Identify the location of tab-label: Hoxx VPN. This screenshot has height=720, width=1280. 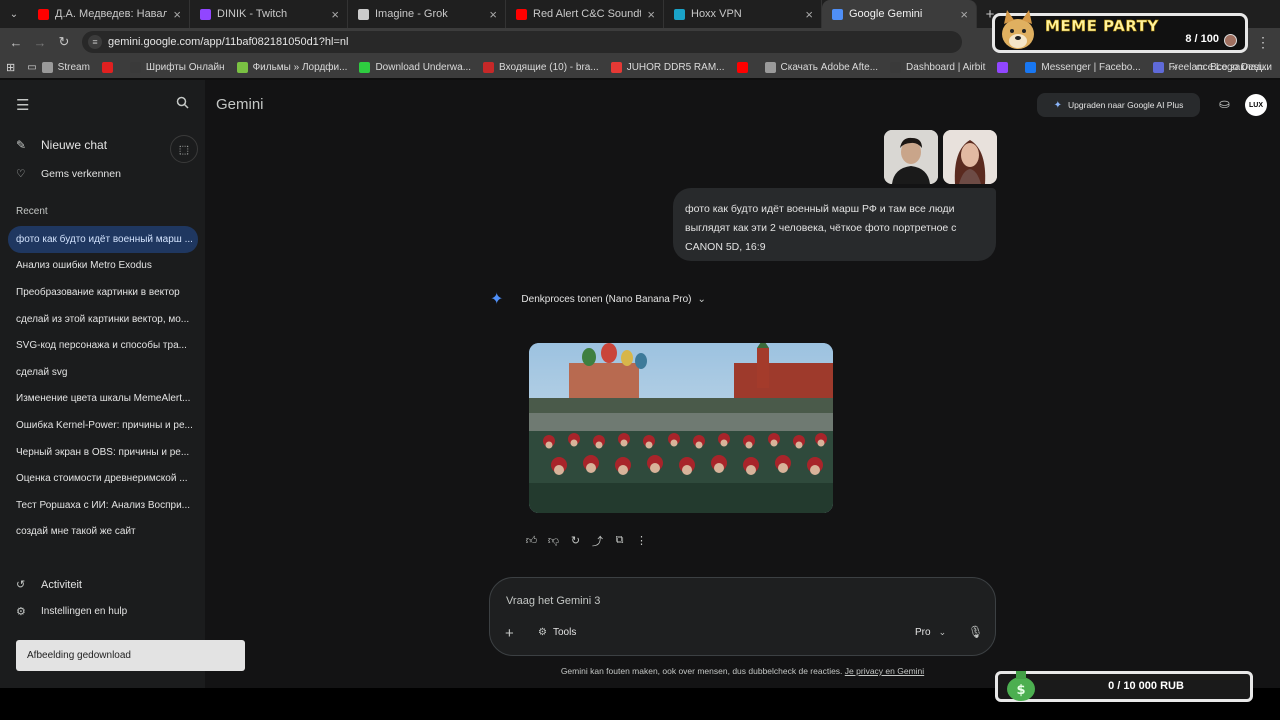
(716, 14).